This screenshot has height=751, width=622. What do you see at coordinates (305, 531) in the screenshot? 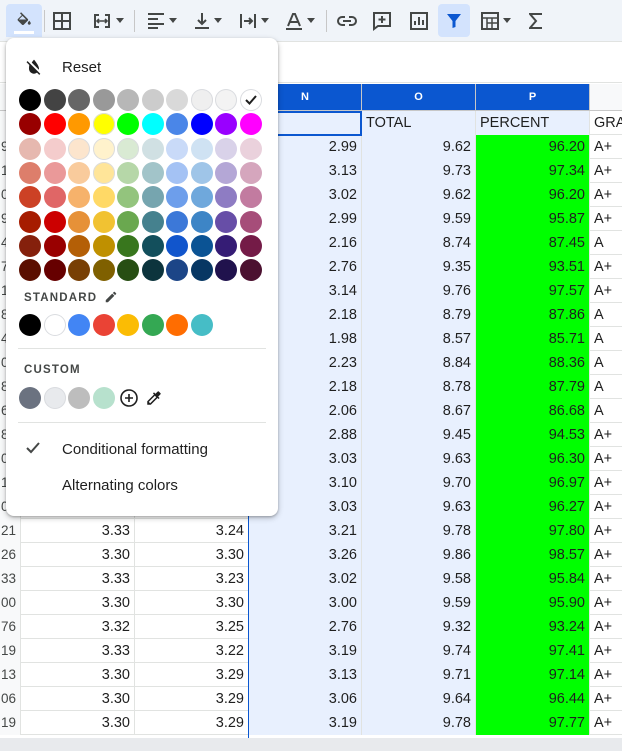
I see `table-cell-n: 3.21` at bounding box center [305, 531].